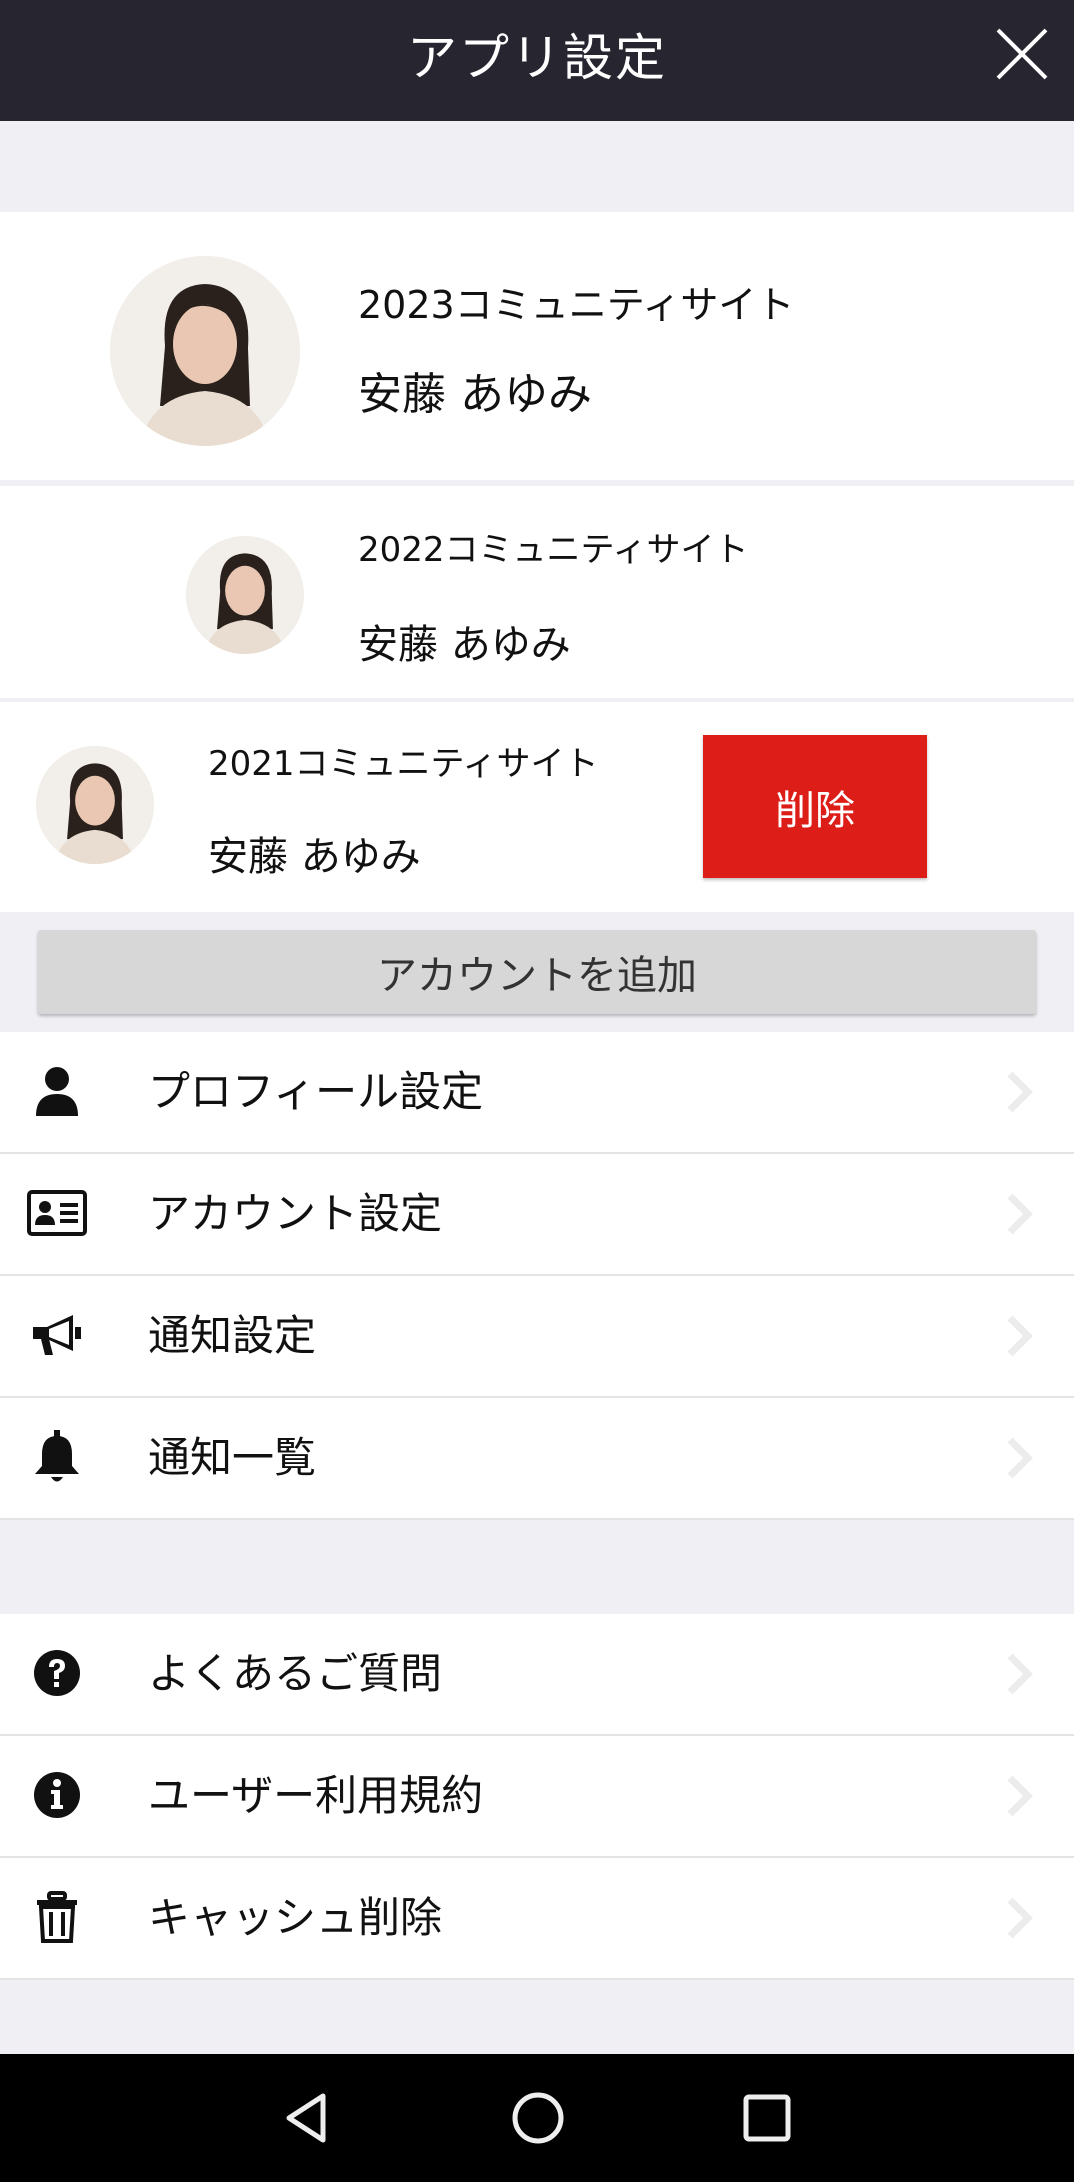  I want to click on menu-item-notification-list: 通知一覧, so click(537, 1459).